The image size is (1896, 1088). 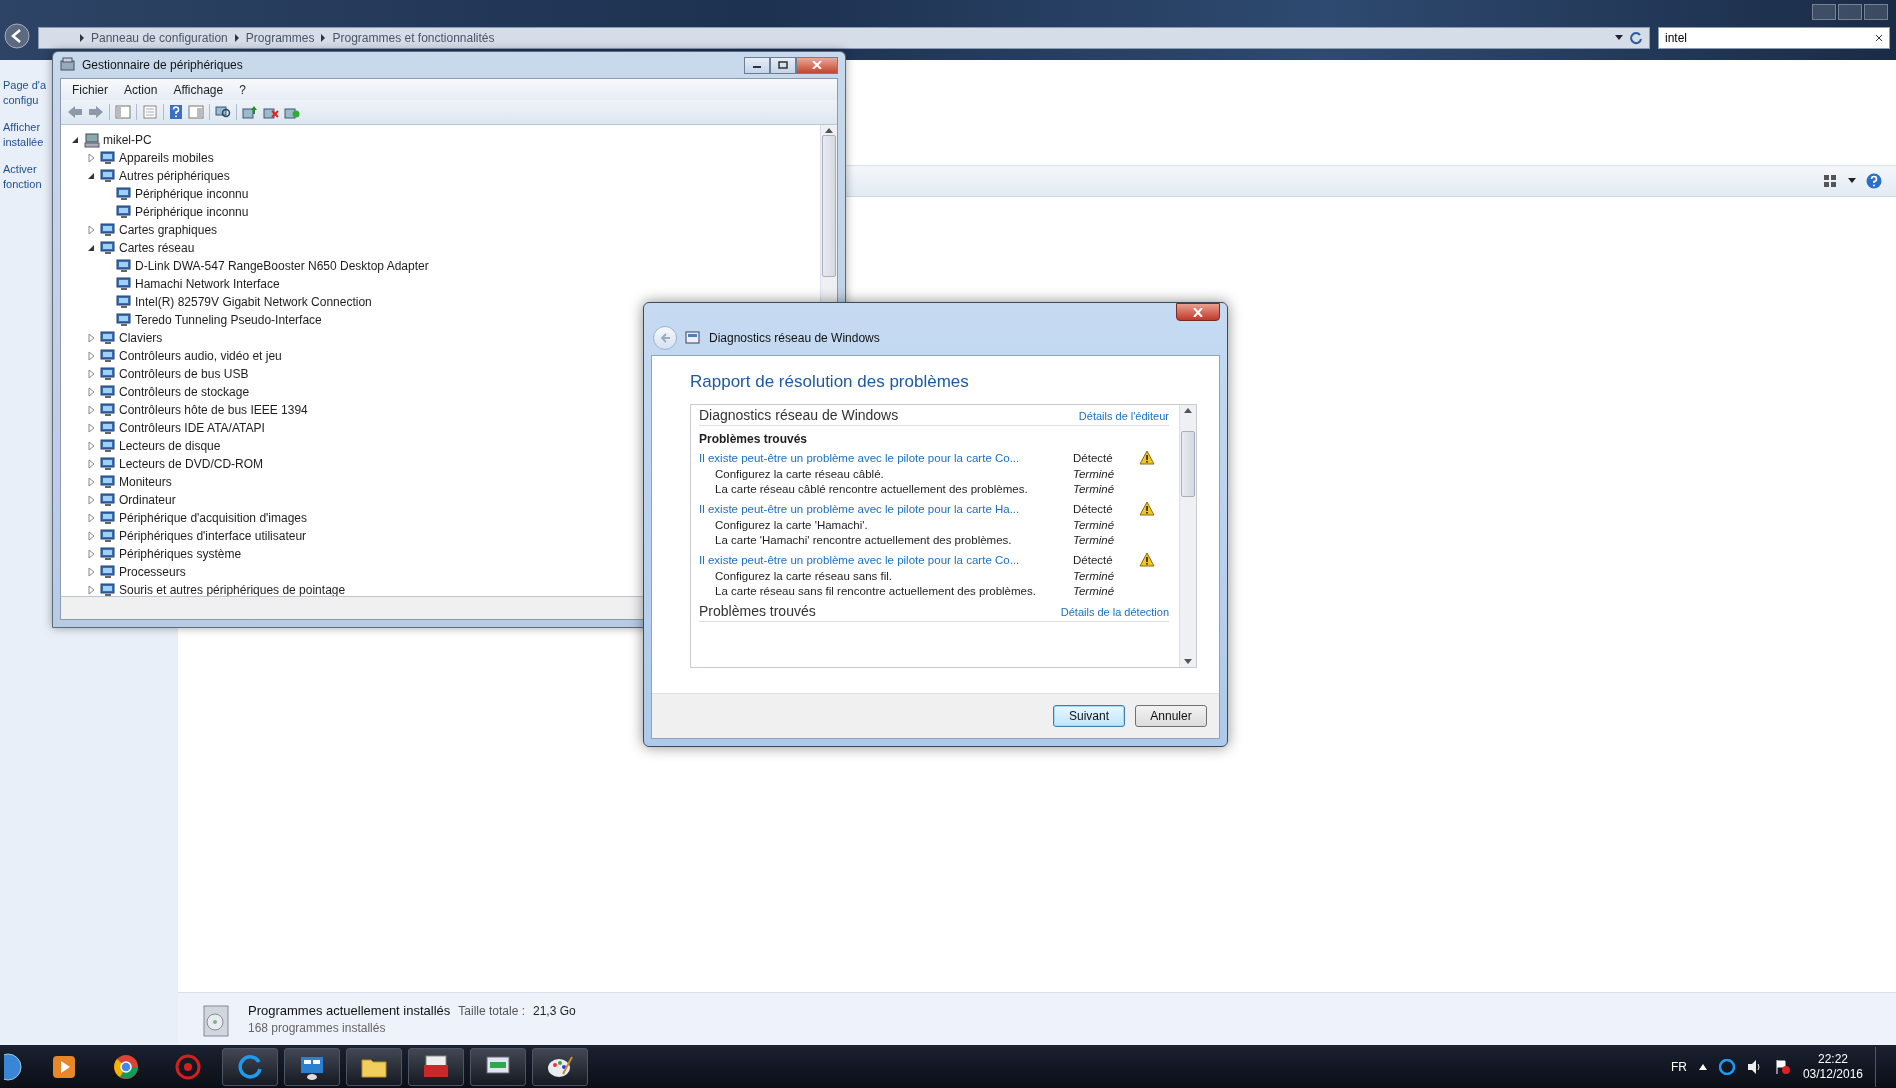 What do you see at coordinates (1187, 536) in the screenshot?
I see `scrollbar` at bounding box center [1187, 536].